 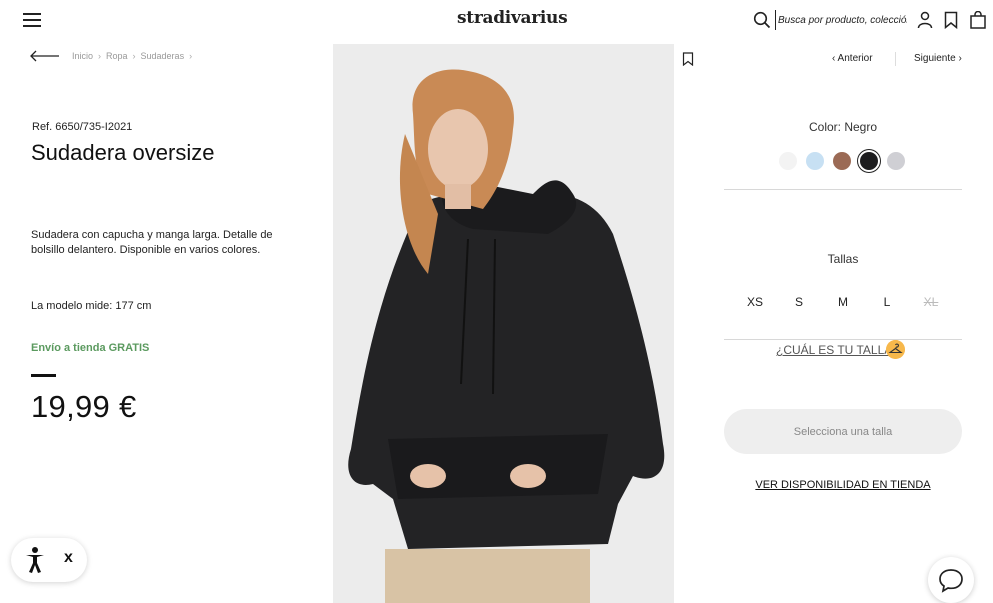 I want to click on arrow-left-icon, so click(x=45, y=56).